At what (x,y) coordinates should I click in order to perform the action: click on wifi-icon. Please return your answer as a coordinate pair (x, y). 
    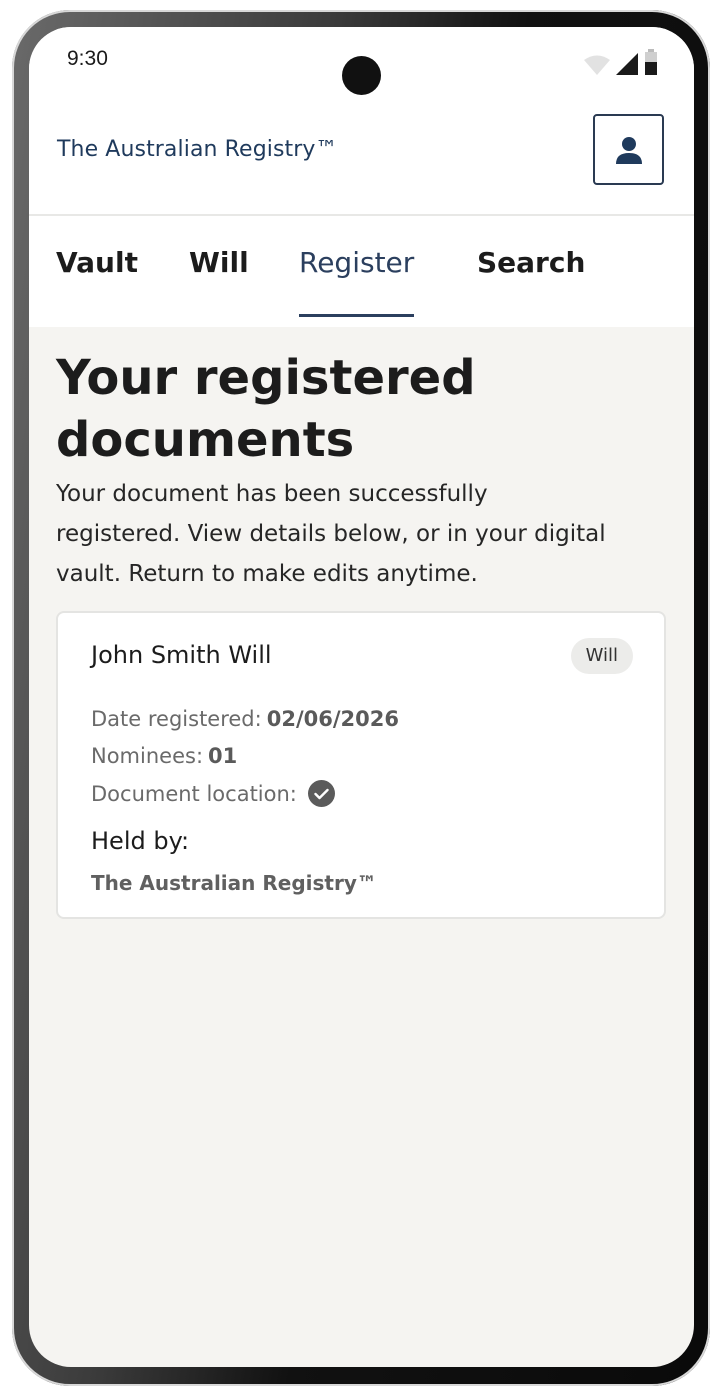
    Looking at the image, I should click on (597, 65).